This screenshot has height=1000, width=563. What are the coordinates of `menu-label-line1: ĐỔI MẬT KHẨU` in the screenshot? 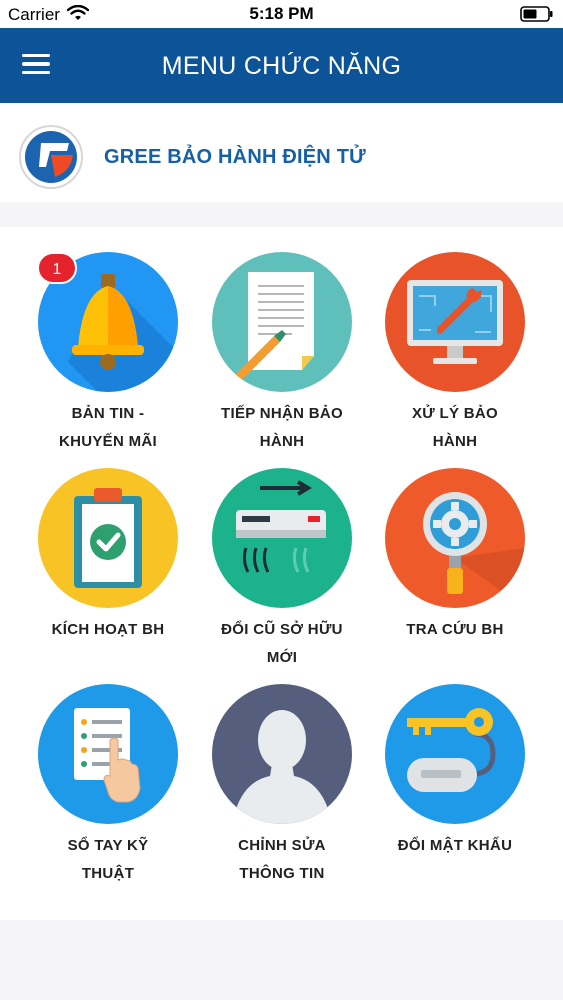 It's located at (455, 845).